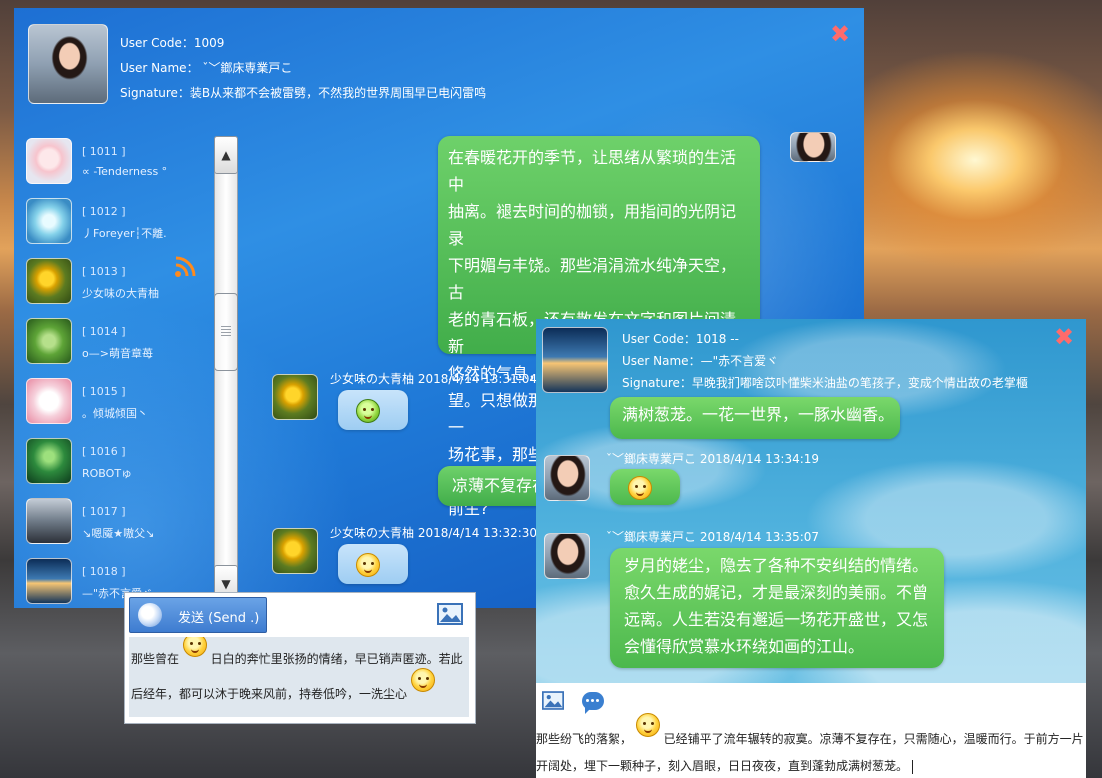 The height and width of the screenshot is (778, 1102). Describe the element at coordinates (744, 646) in the screenshot. I see `message-line: 会懂得欣赏慕水环绕如画的江山。` at that location.